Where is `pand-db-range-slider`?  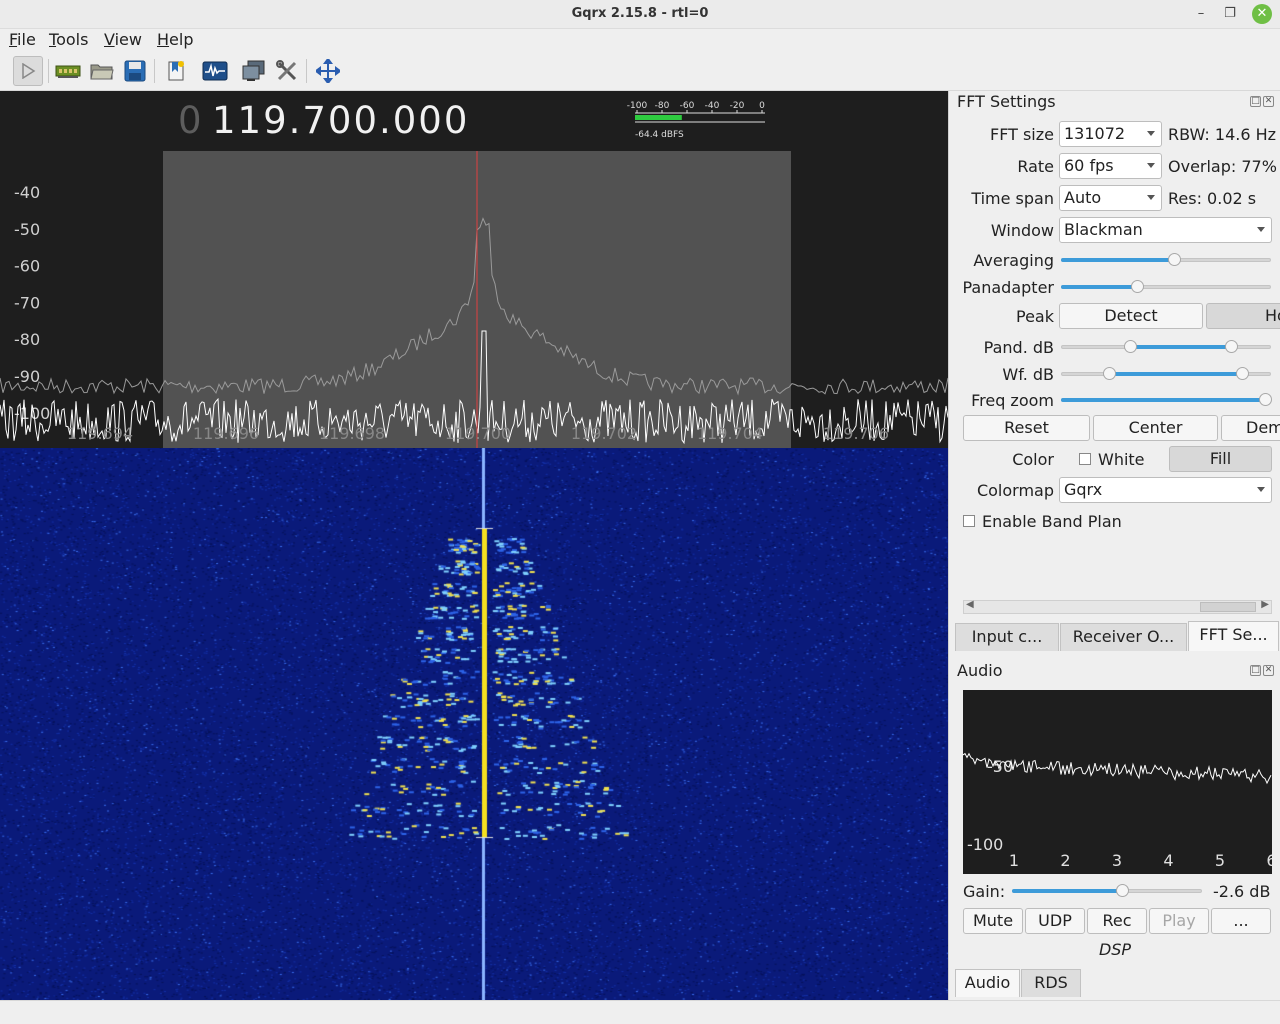 pand-db-range-slider is located at coordinates (1166, 347).